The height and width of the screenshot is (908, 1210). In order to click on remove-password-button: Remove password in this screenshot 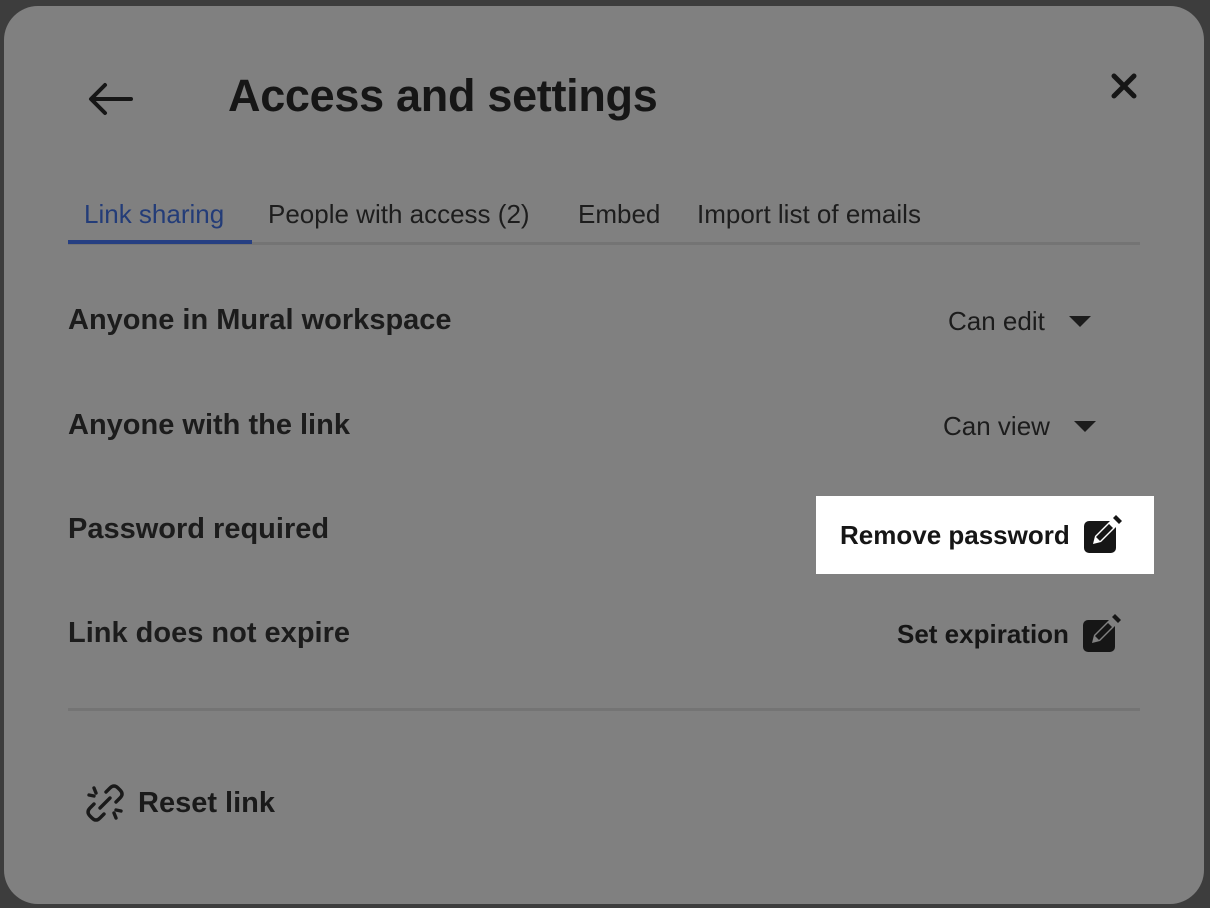, I will do `click(985, 535)`.